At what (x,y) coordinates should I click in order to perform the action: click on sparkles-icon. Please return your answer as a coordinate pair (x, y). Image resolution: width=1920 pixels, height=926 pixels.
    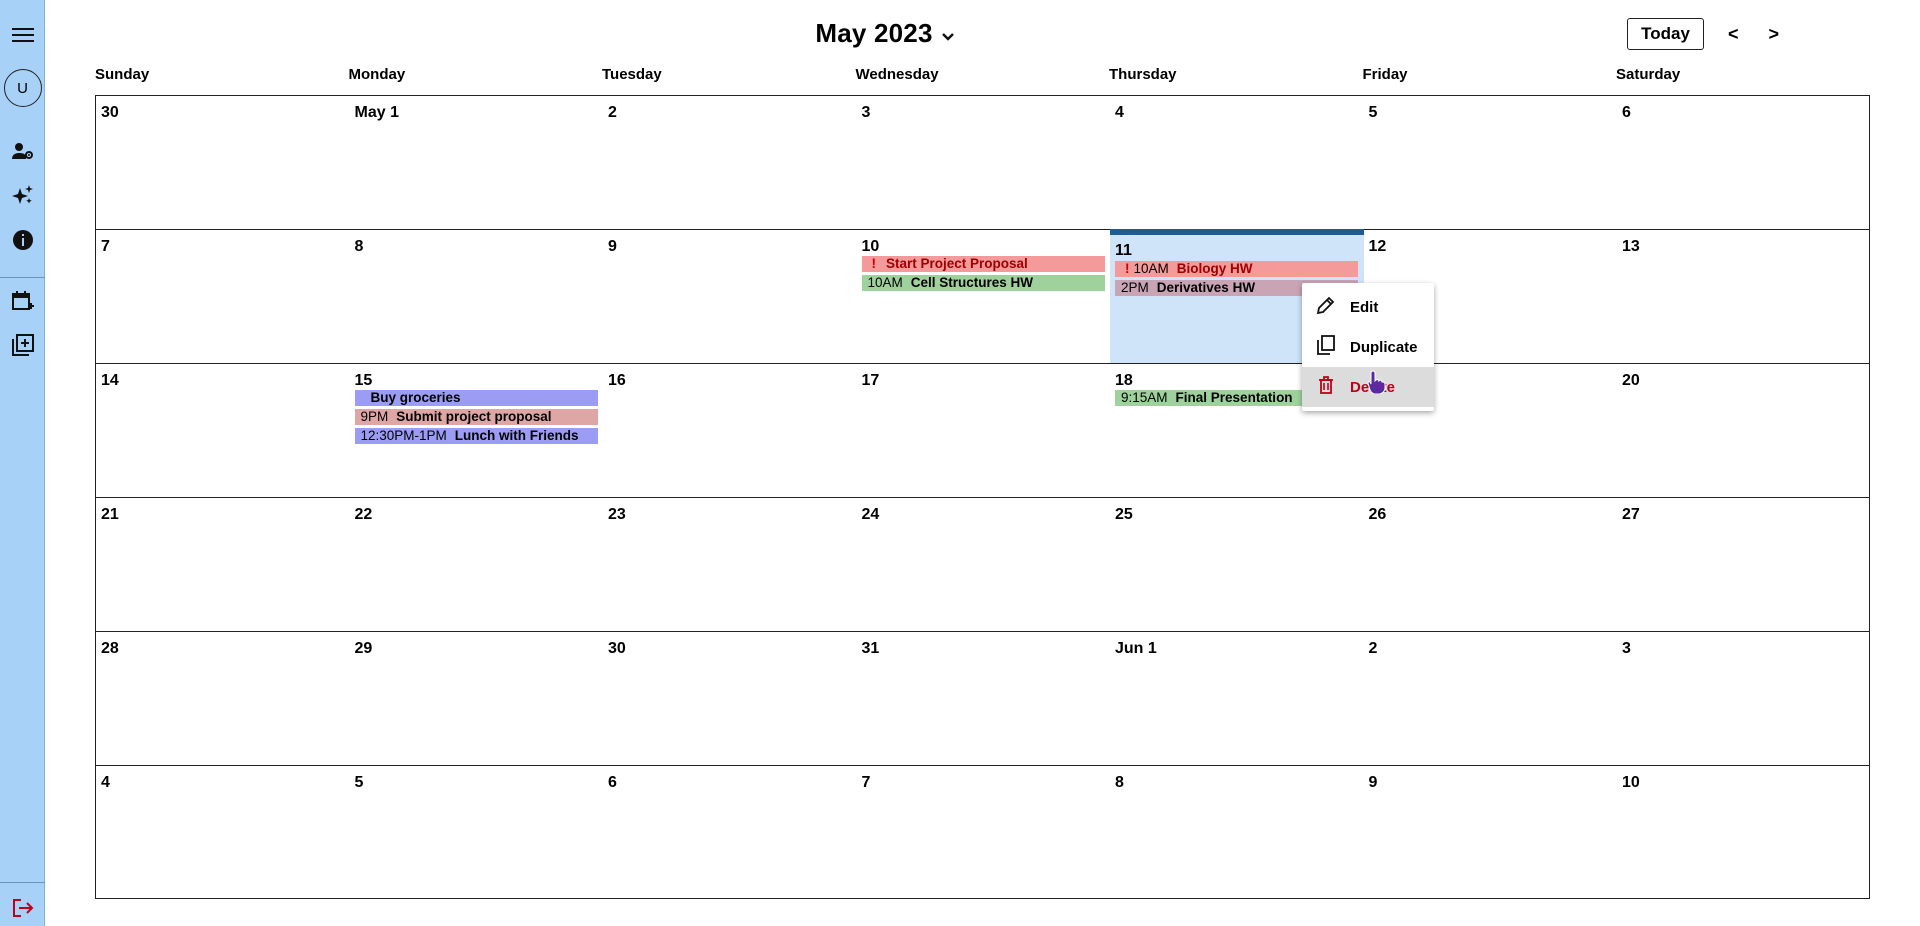
    Looking at the image, I should click on (22, 195).